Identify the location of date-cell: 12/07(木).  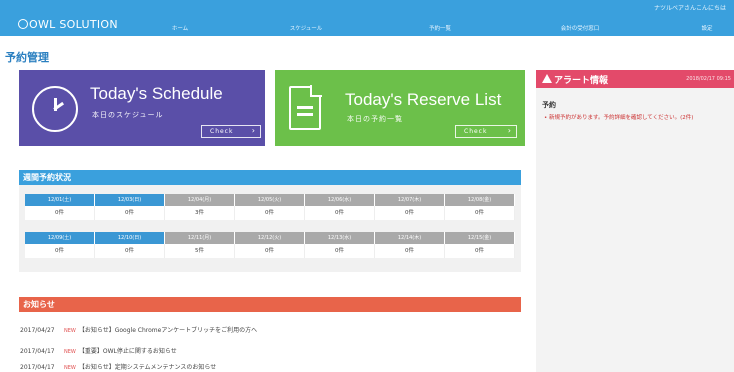
(410, 200).